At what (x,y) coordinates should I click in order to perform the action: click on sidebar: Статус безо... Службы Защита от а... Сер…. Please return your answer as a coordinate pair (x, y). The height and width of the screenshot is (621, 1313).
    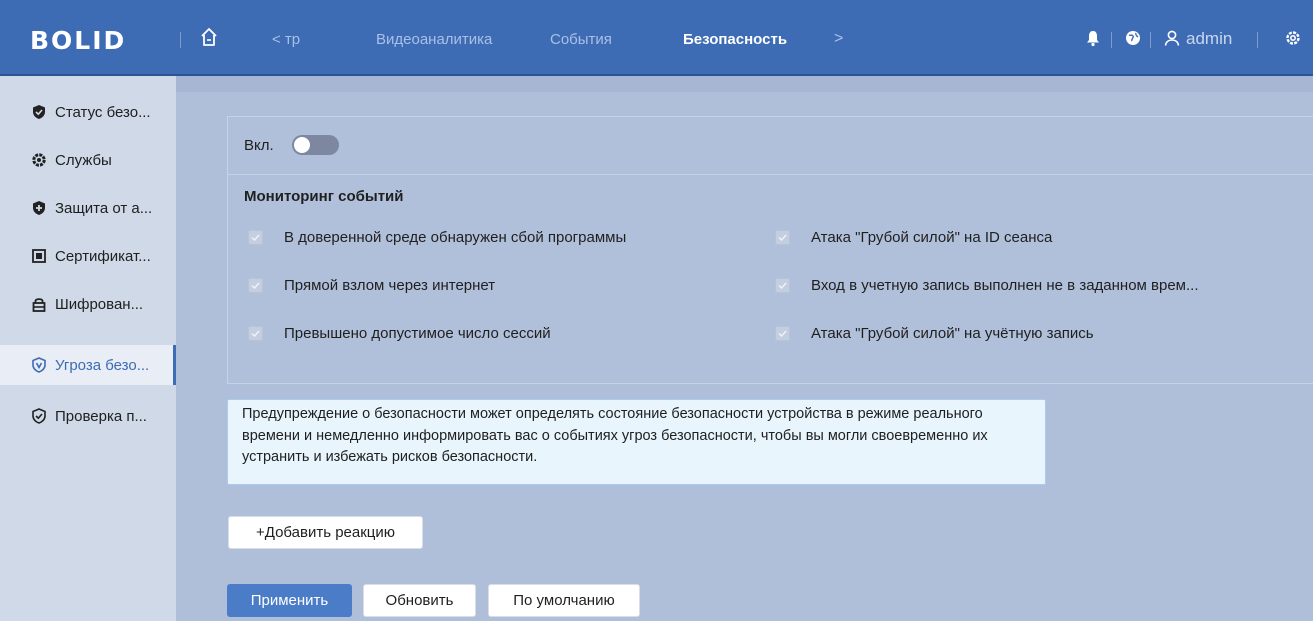
    Looking at the image, I should click on (88, 348).